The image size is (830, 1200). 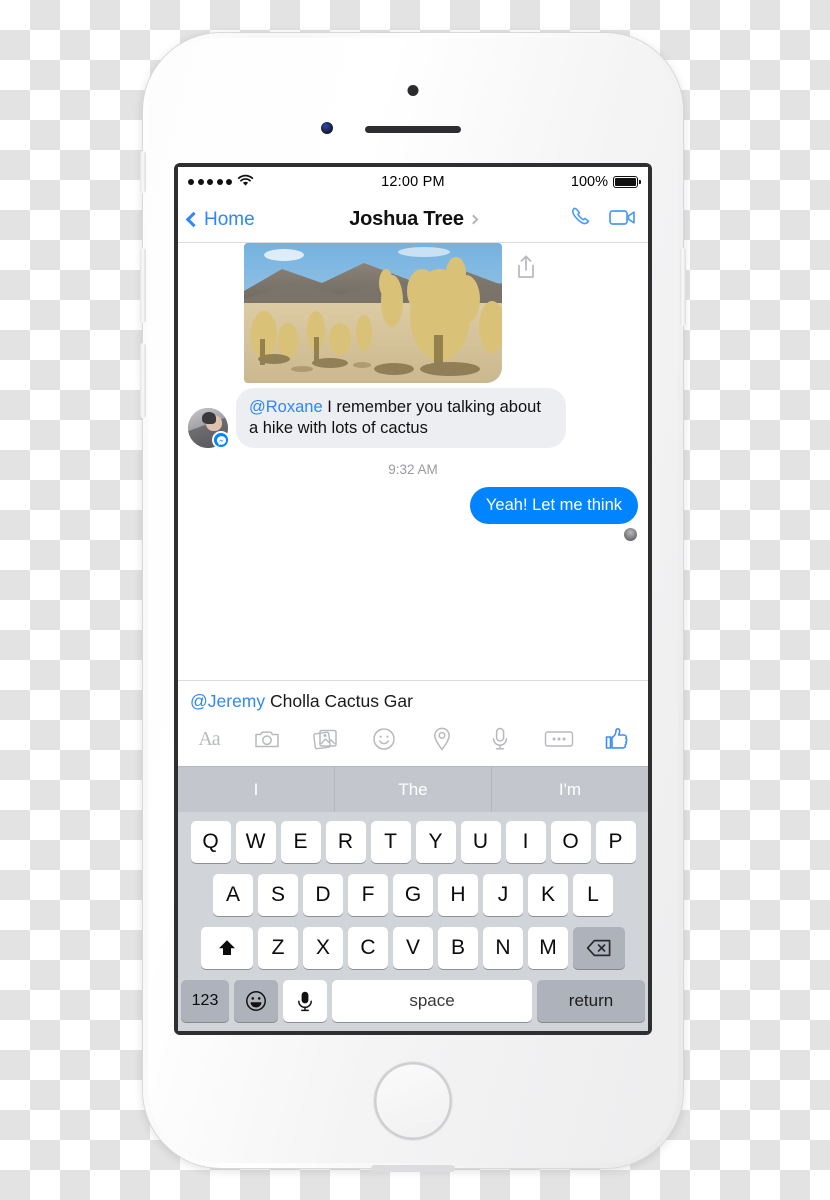 I want to click on photo-message-row, so click(x=413, y=313).